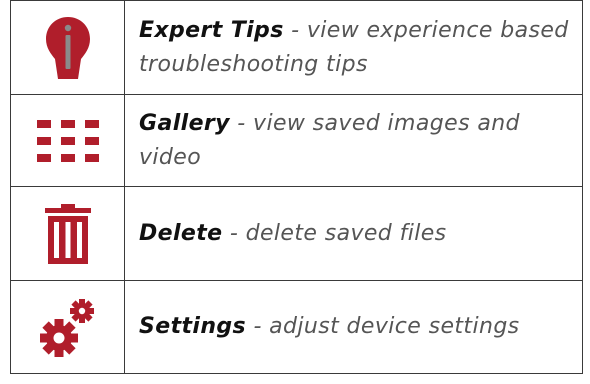  I want to click on legend-description: - adjust device settings, so click(383, 326).